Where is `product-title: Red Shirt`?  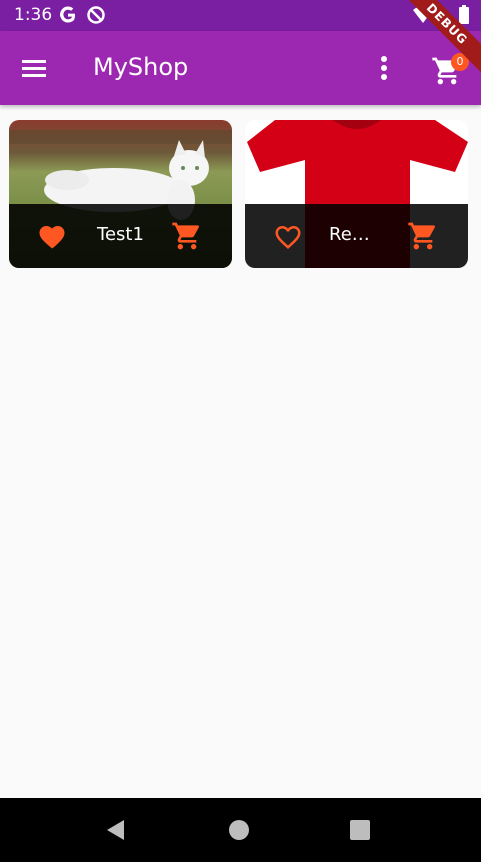 product-title: Red Shirt is located at coordinates (355, 234).